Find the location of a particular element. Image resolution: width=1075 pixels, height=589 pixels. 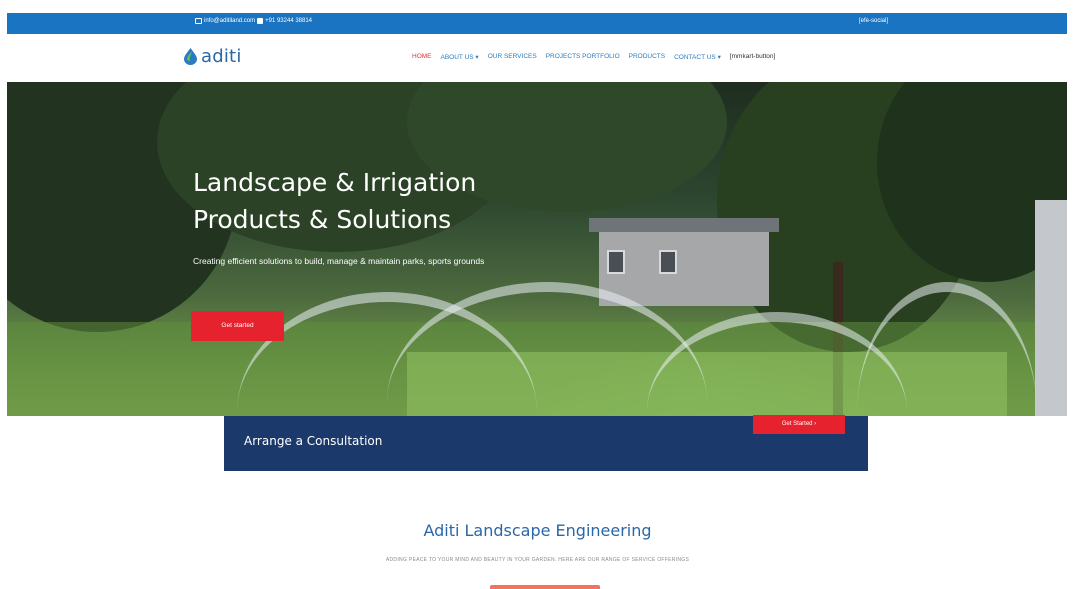

nav-projects-portfolio: PROJECTS PORTFOLIO is located at coordinates (583, 57).